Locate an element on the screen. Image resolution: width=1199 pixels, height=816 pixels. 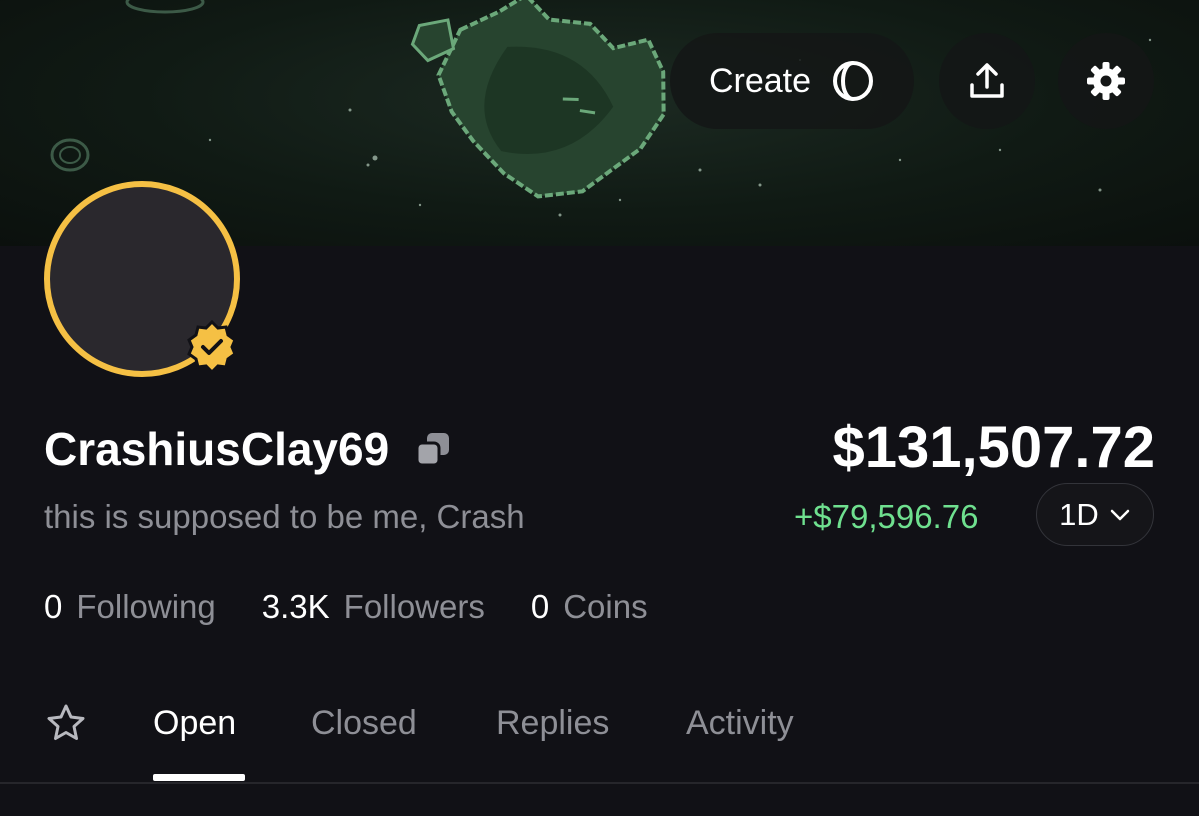
username: CrashiusClay69 is located at coordinates (217, 449).